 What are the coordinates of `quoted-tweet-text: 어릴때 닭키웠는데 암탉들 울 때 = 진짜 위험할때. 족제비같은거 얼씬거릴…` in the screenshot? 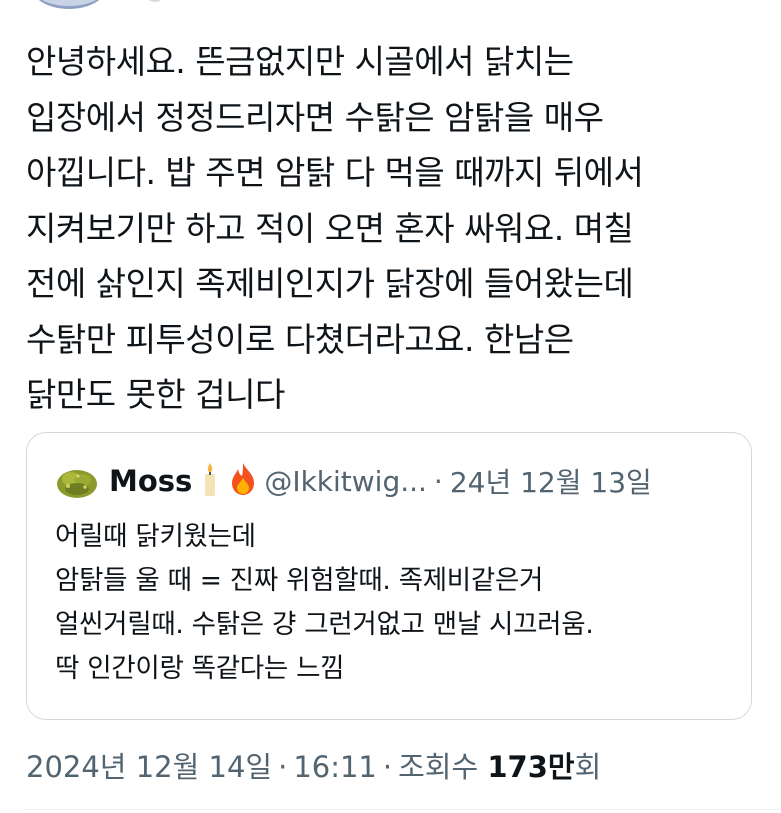 It's located at (324, 602).